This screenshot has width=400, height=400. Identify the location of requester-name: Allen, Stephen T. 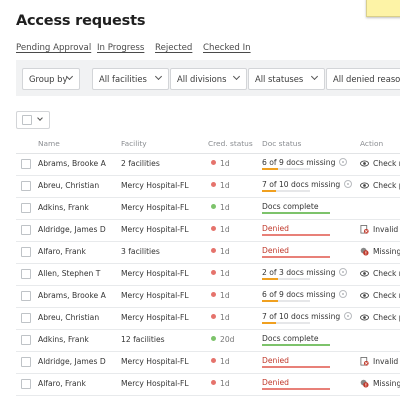
(69, 273).